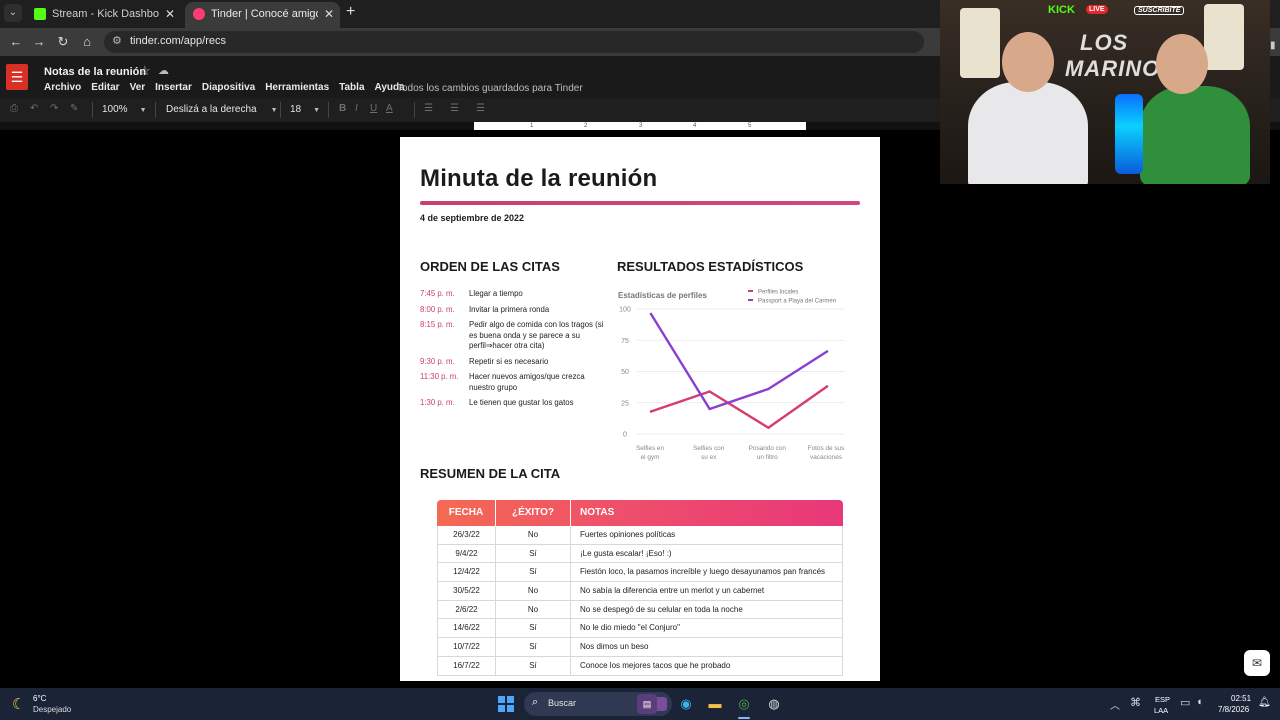 This screenshot has height=720, width=1280. I want to click on network-icon: ⌘, so click(1135, 702).